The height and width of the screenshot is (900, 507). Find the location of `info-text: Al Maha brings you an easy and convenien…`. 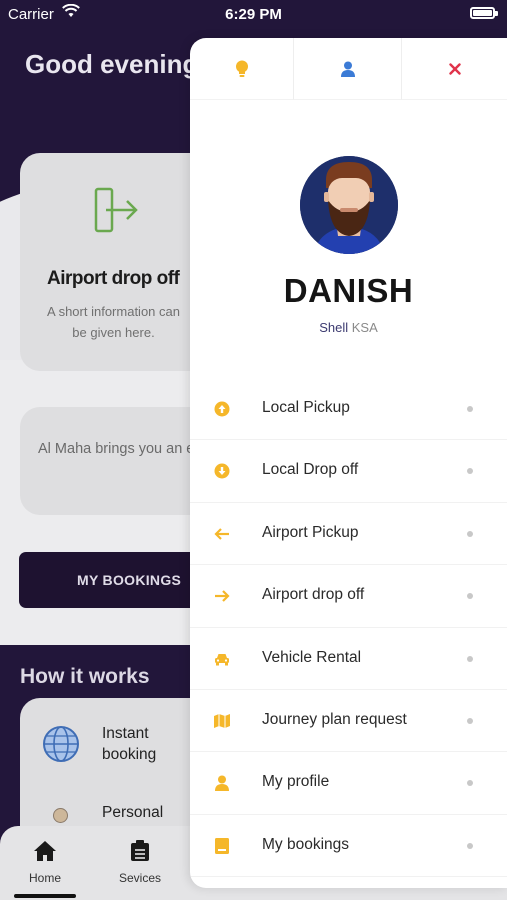

info-text: Al Maha brings you an easy and convenien… is located at coordinates (123, 449).